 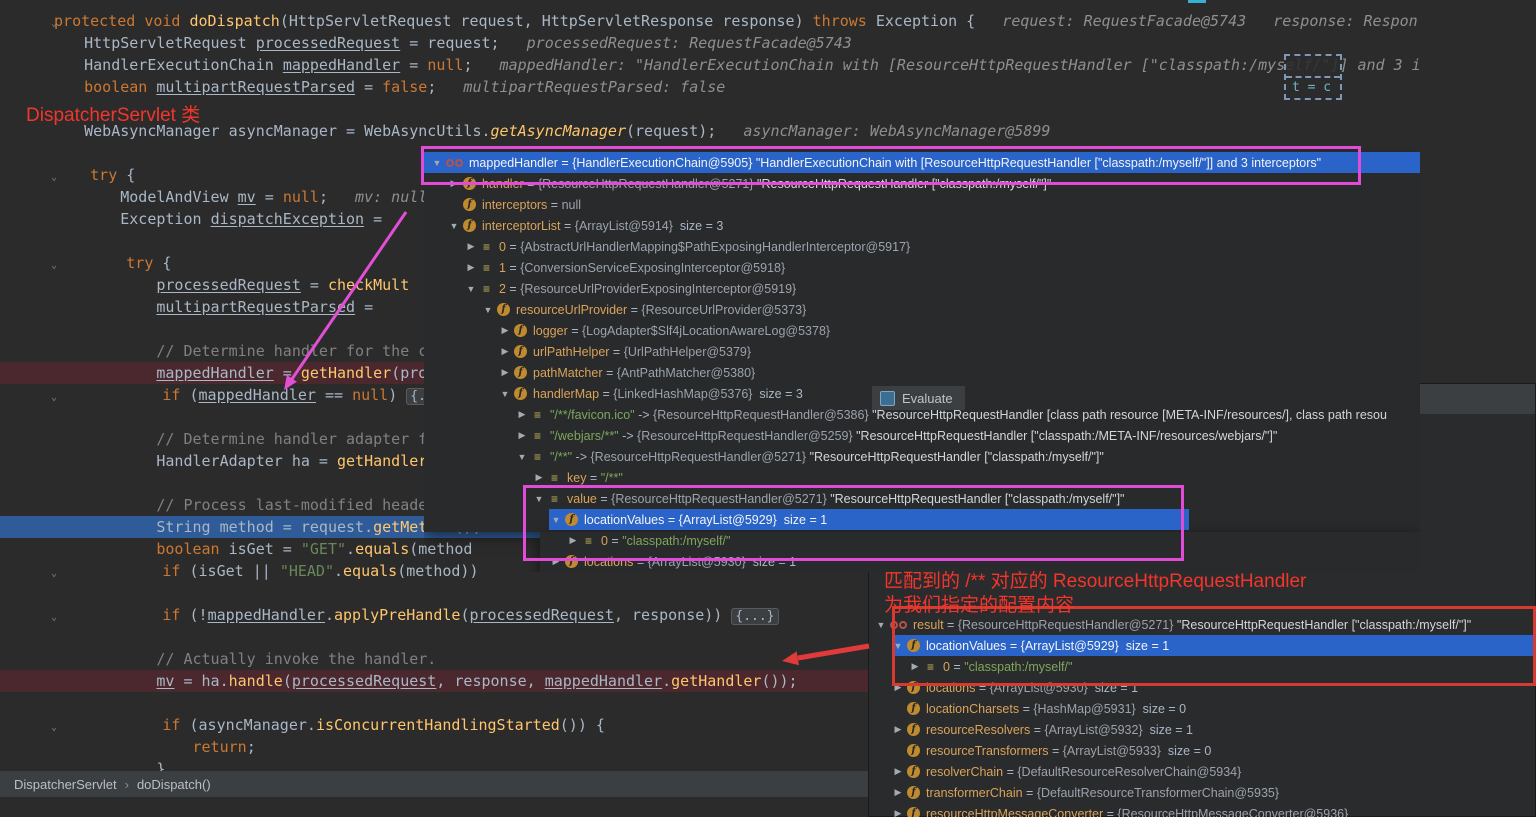 What do you see at coordinates (502, 246) in the screenshot?
I see `value-text: 0` at bounding box center [502, 246].